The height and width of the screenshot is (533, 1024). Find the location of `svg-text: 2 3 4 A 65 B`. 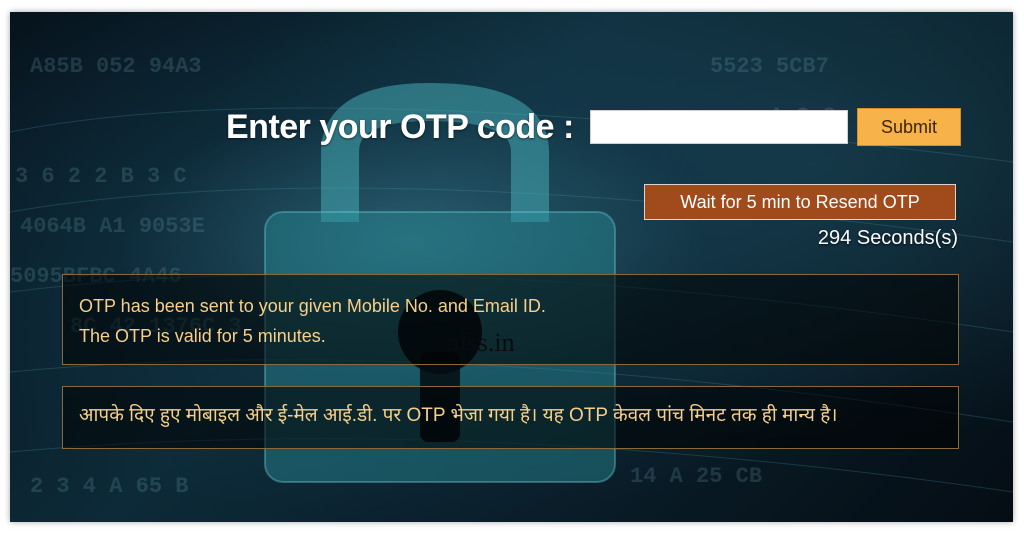

svg-text: 2 3 4 A 65 B is located at coordinates (109, 486).